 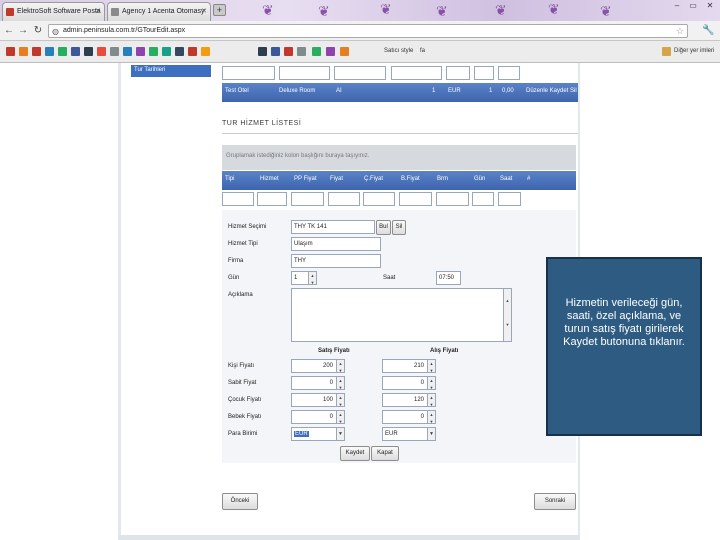 I want to click on forward-arrow-icon: →, so click(x=23, y=31).